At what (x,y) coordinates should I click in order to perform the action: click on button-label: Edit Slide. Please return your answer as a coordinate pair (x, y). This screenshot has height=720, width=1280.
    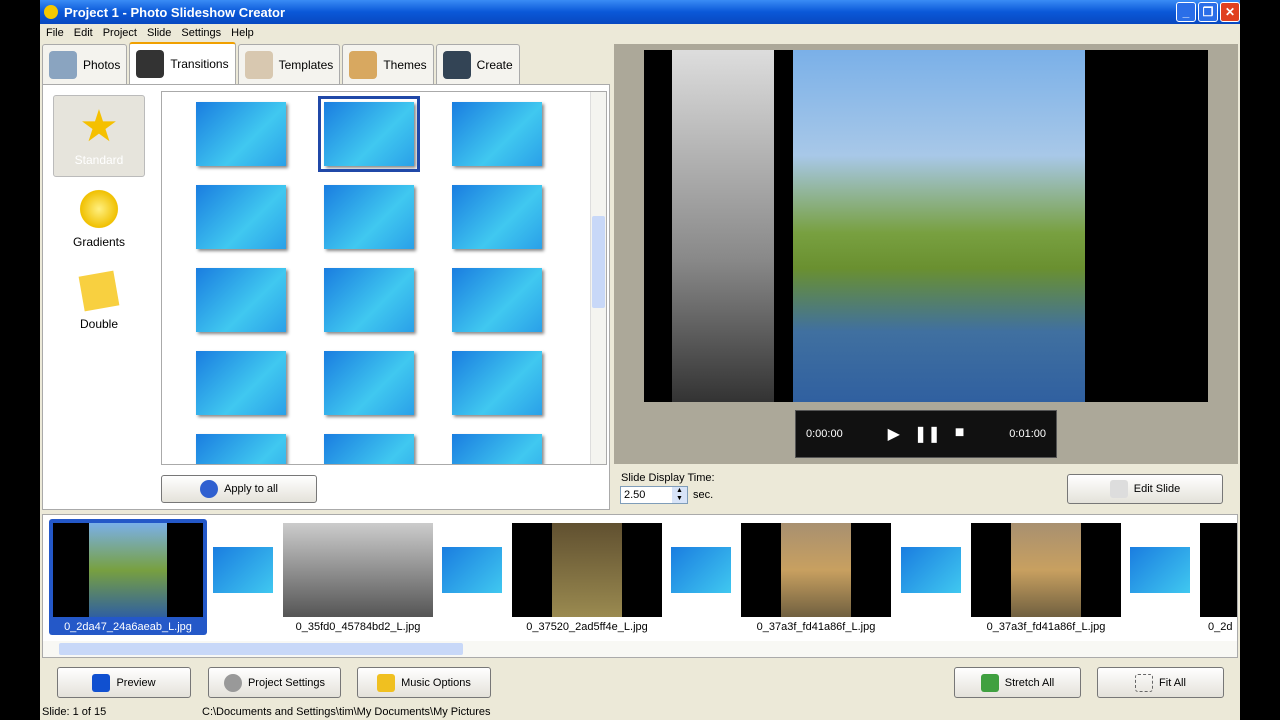
    Looking at the image, I should click on (1157, 489).